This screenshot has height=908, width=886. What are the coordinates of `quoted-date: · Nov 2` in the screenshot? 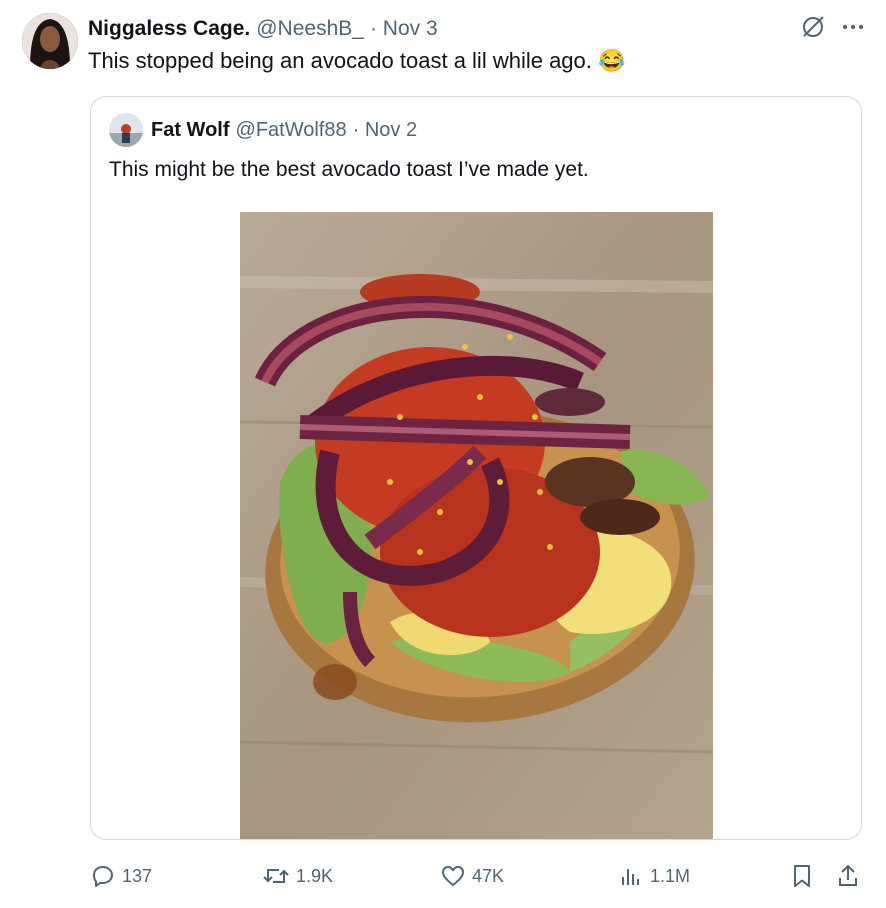 It's located at (385, 130).